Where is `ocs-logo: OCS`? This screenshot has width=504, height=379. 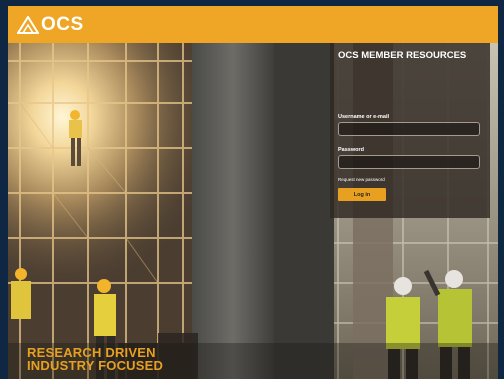
ocs-logo: OCS is located at coordinates (50, 25).